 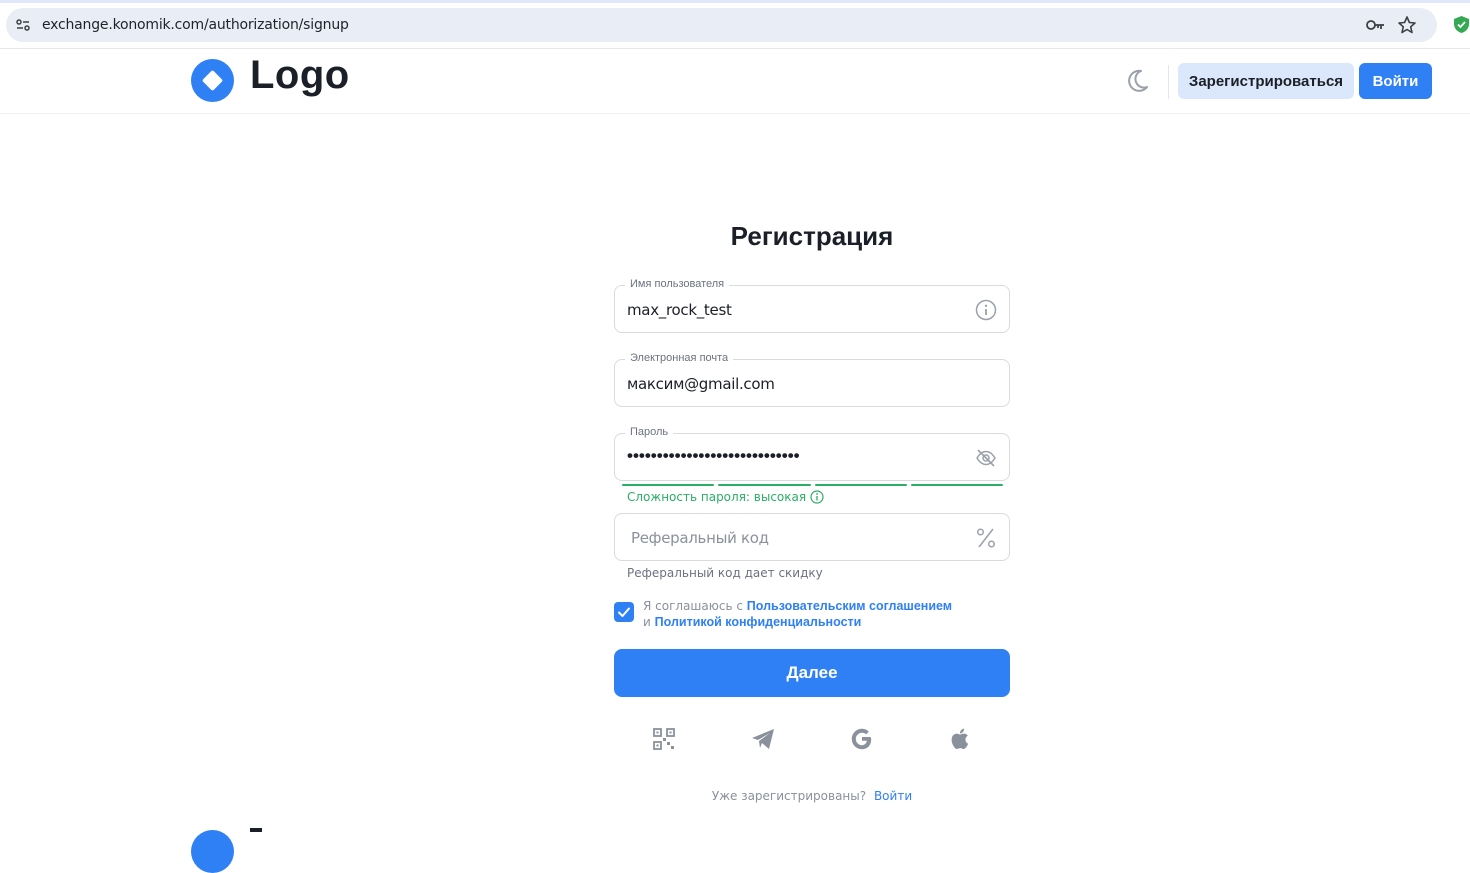 What do you see at coordinates (212, 851) in the screenshot?
I see `footer-logo-icon` at bounding box center [212, 851].